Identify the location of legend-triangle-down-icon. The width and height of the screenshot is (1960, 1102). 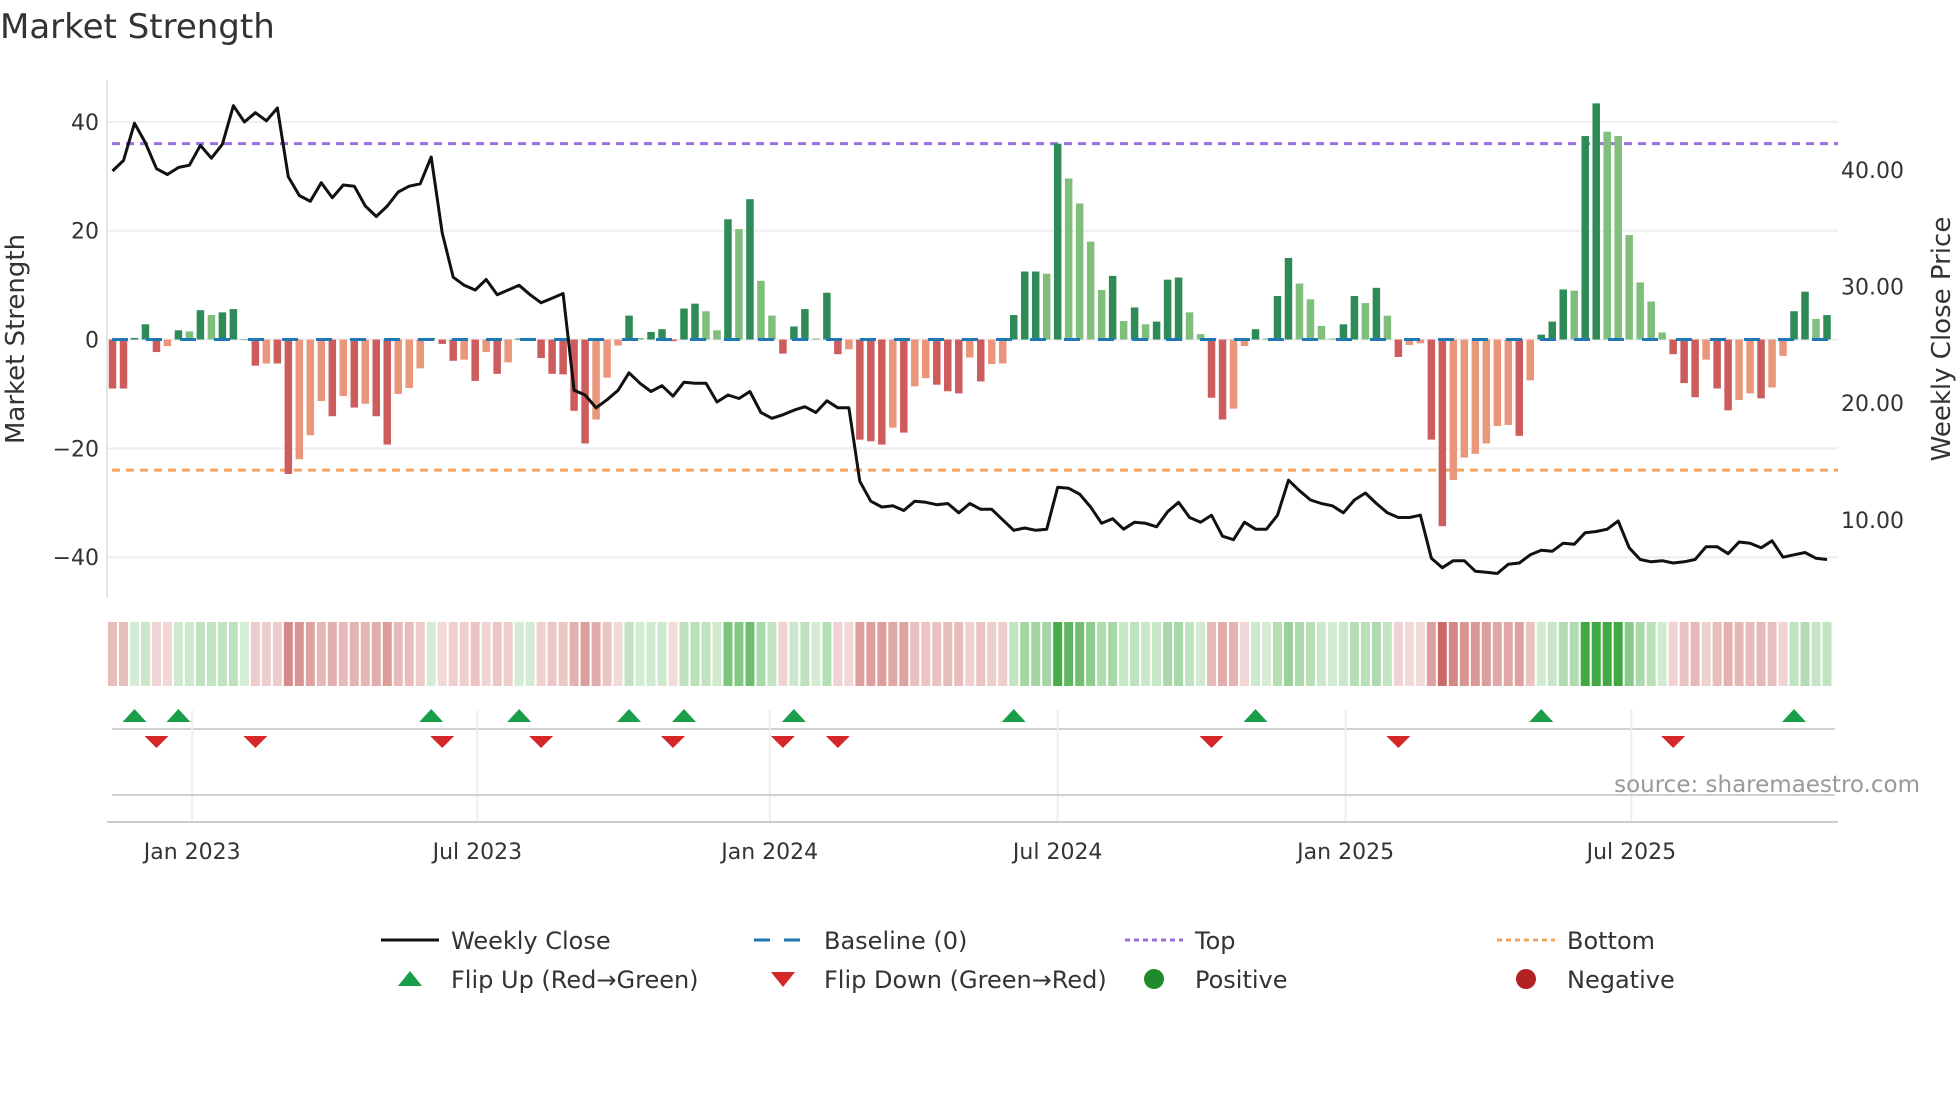
(783, 979).